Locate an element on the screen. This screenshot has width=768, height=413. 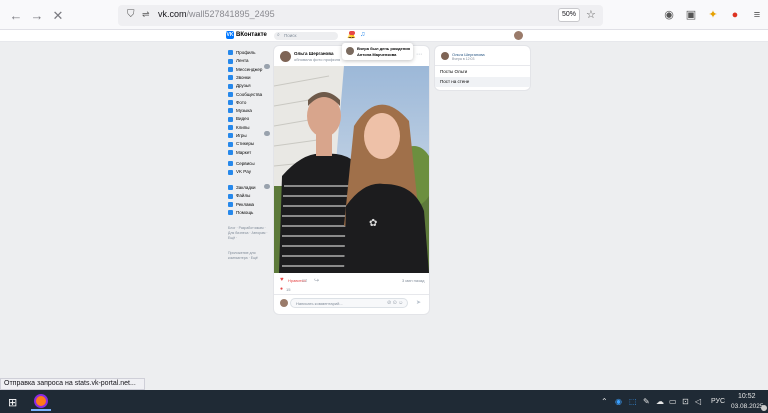
send-icon: ➤ is located at coordinates (418, 302).